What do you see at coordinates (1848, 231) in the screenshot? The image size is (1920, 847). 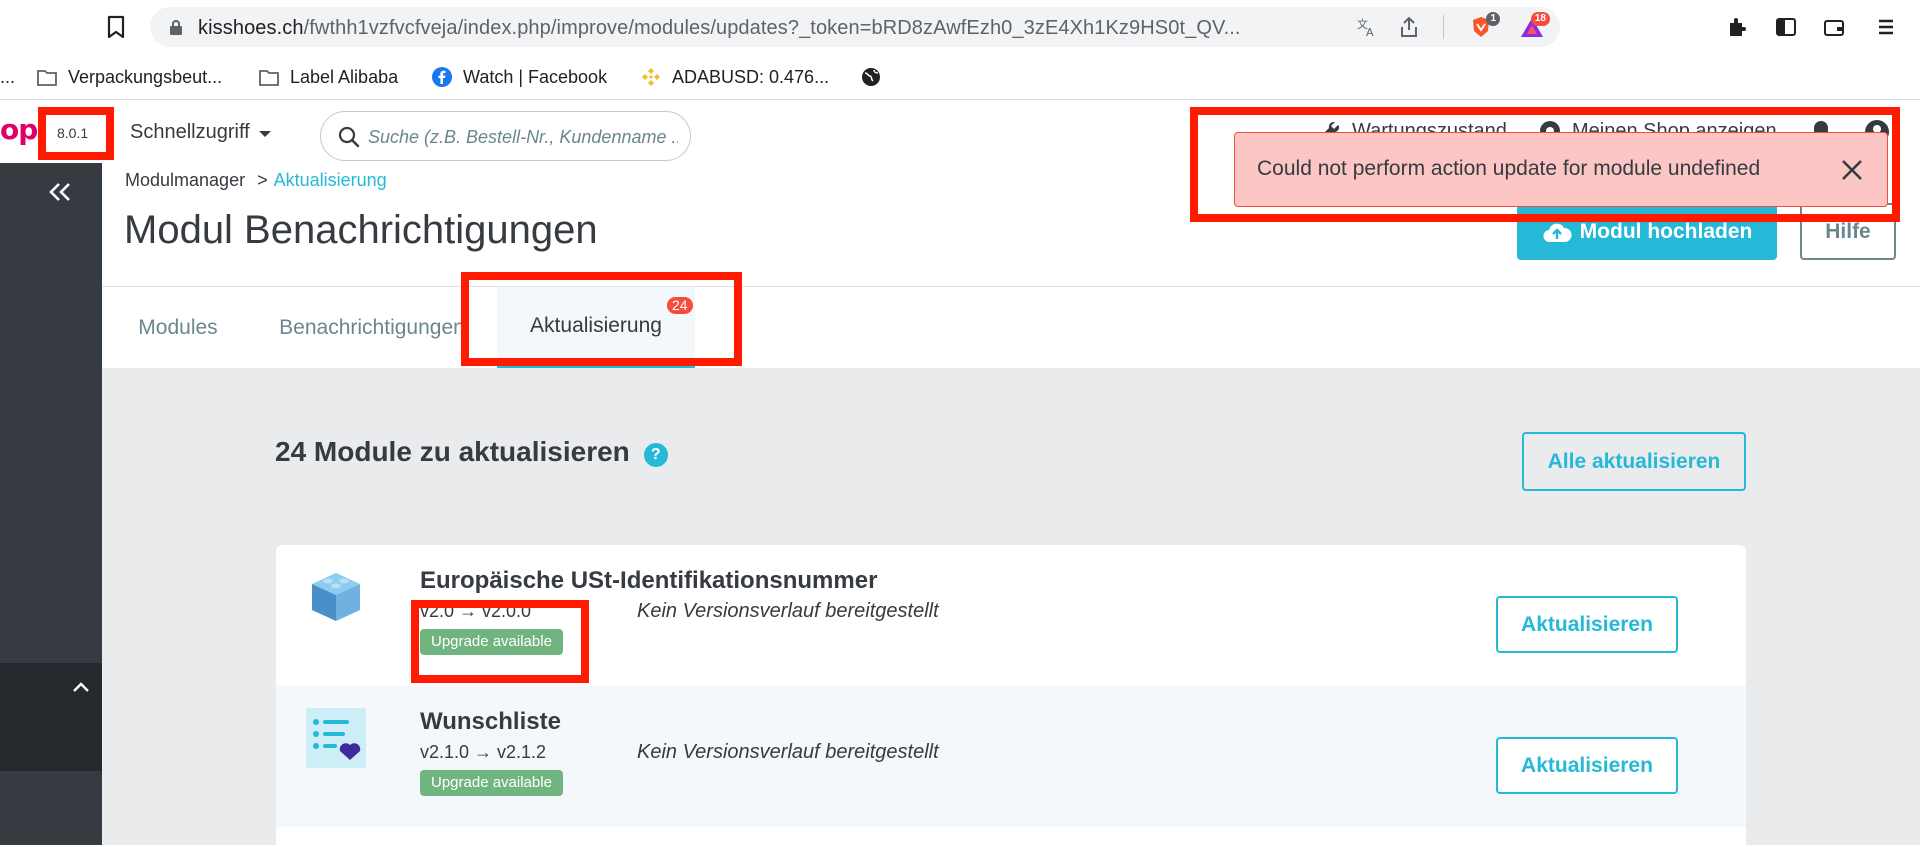 I see `help-button: Hilfe` at bounding box center [1848, 231].